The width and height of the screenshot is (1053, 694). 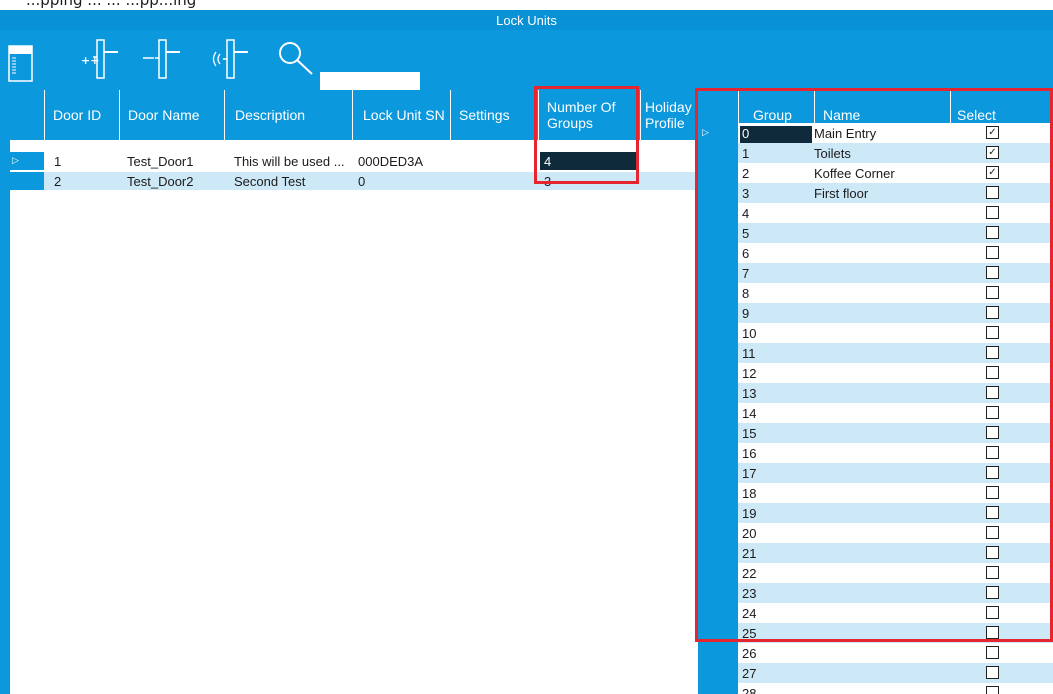 I want to click on cell-group: 18, so click(x=776, y=494).